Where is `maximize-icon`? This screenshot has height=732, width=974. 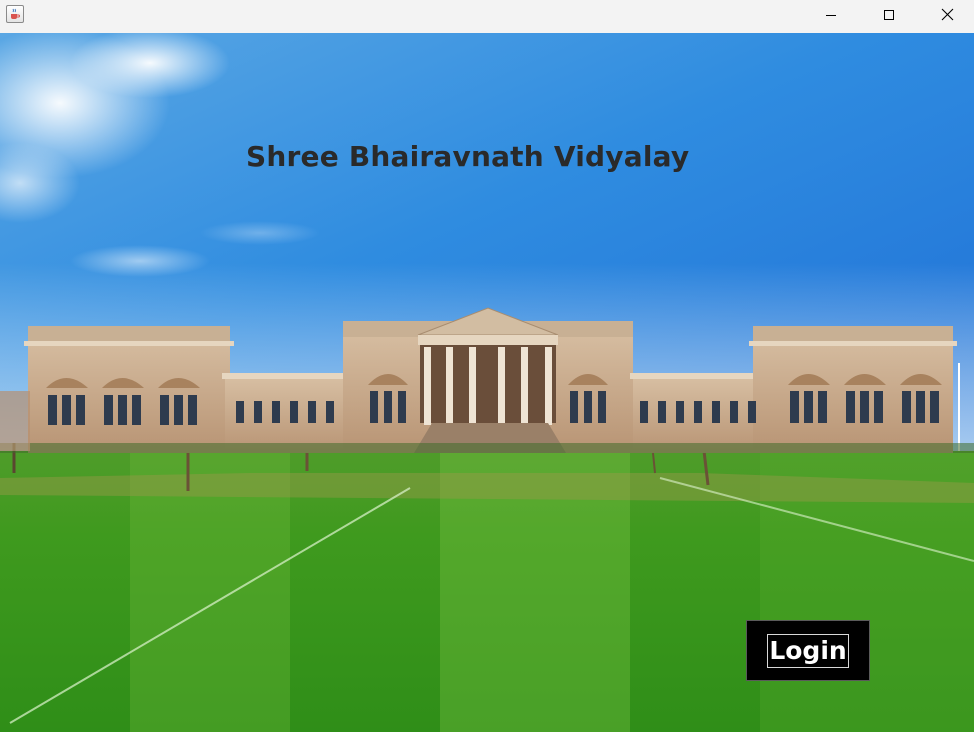 maximize-icon is located at coordinates (889, 15).